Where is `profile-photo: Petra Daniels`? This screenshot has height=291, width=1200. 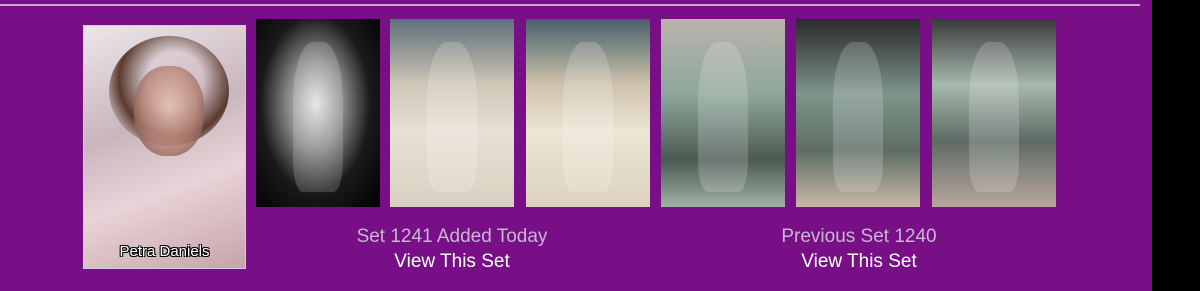
profile-photo: Petra Daniels is located at coordinates (164, 147).